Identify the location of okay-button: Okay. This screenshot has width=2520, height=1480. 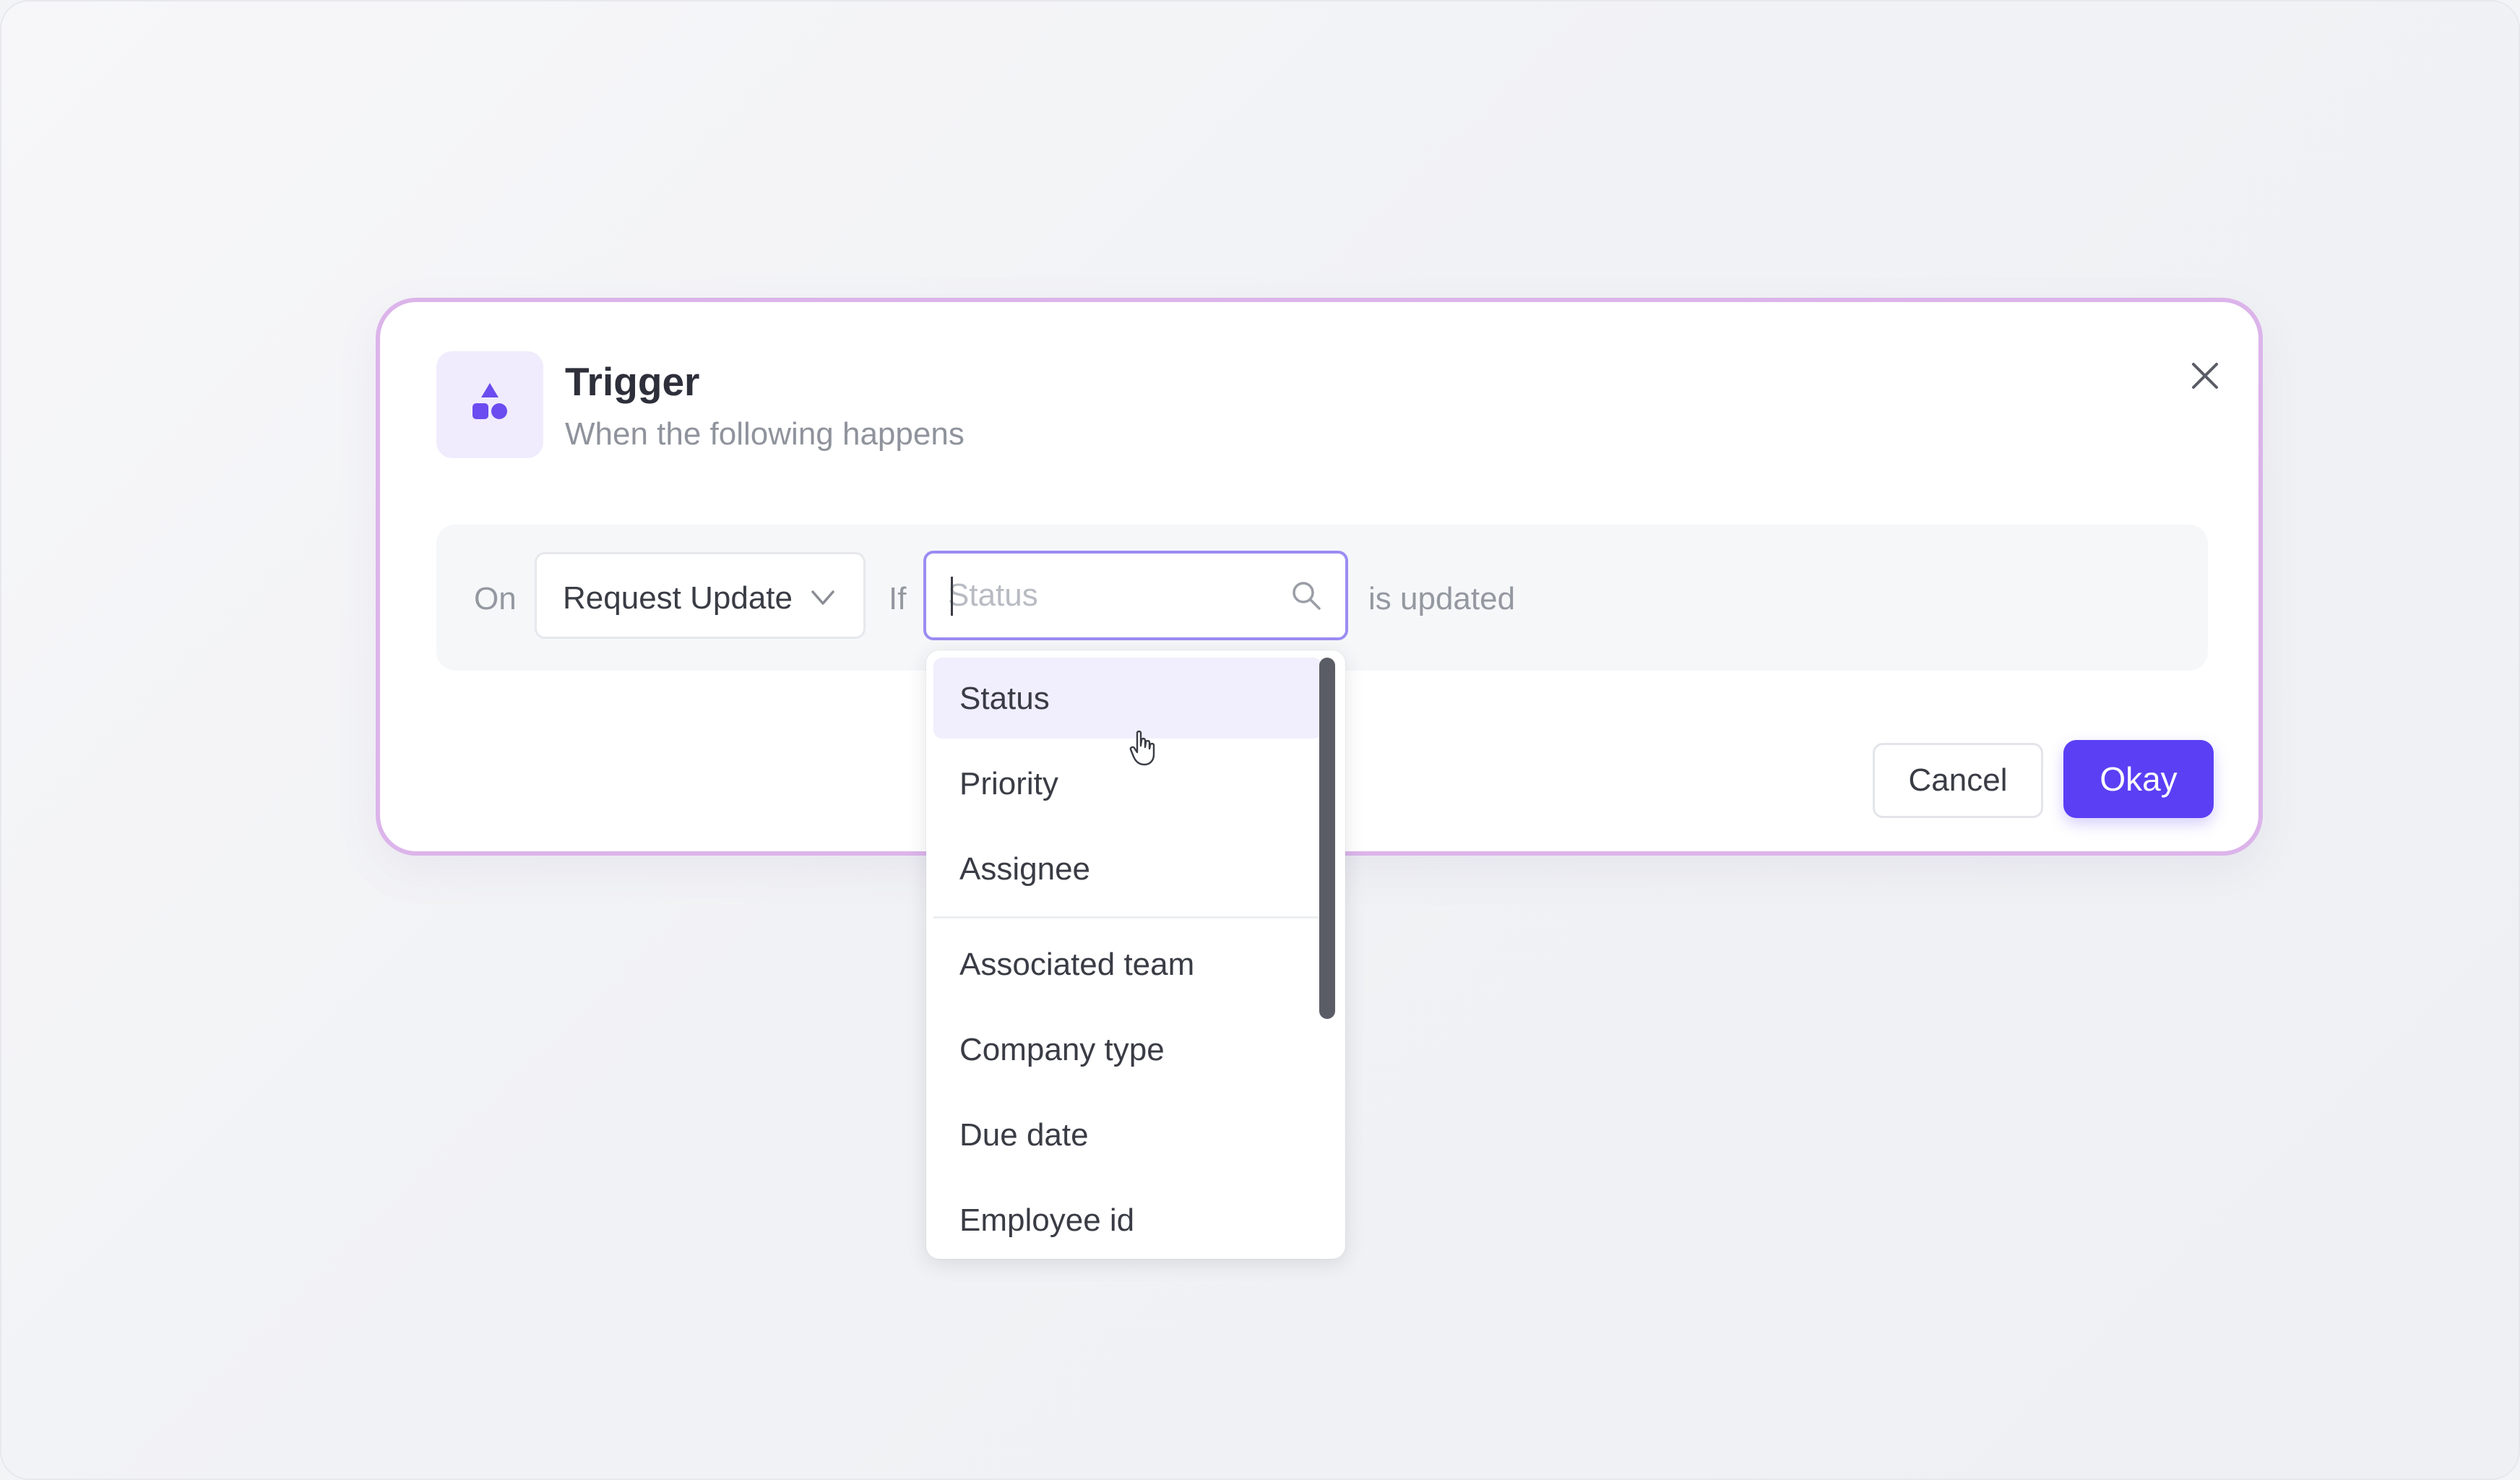
(2138, 779).